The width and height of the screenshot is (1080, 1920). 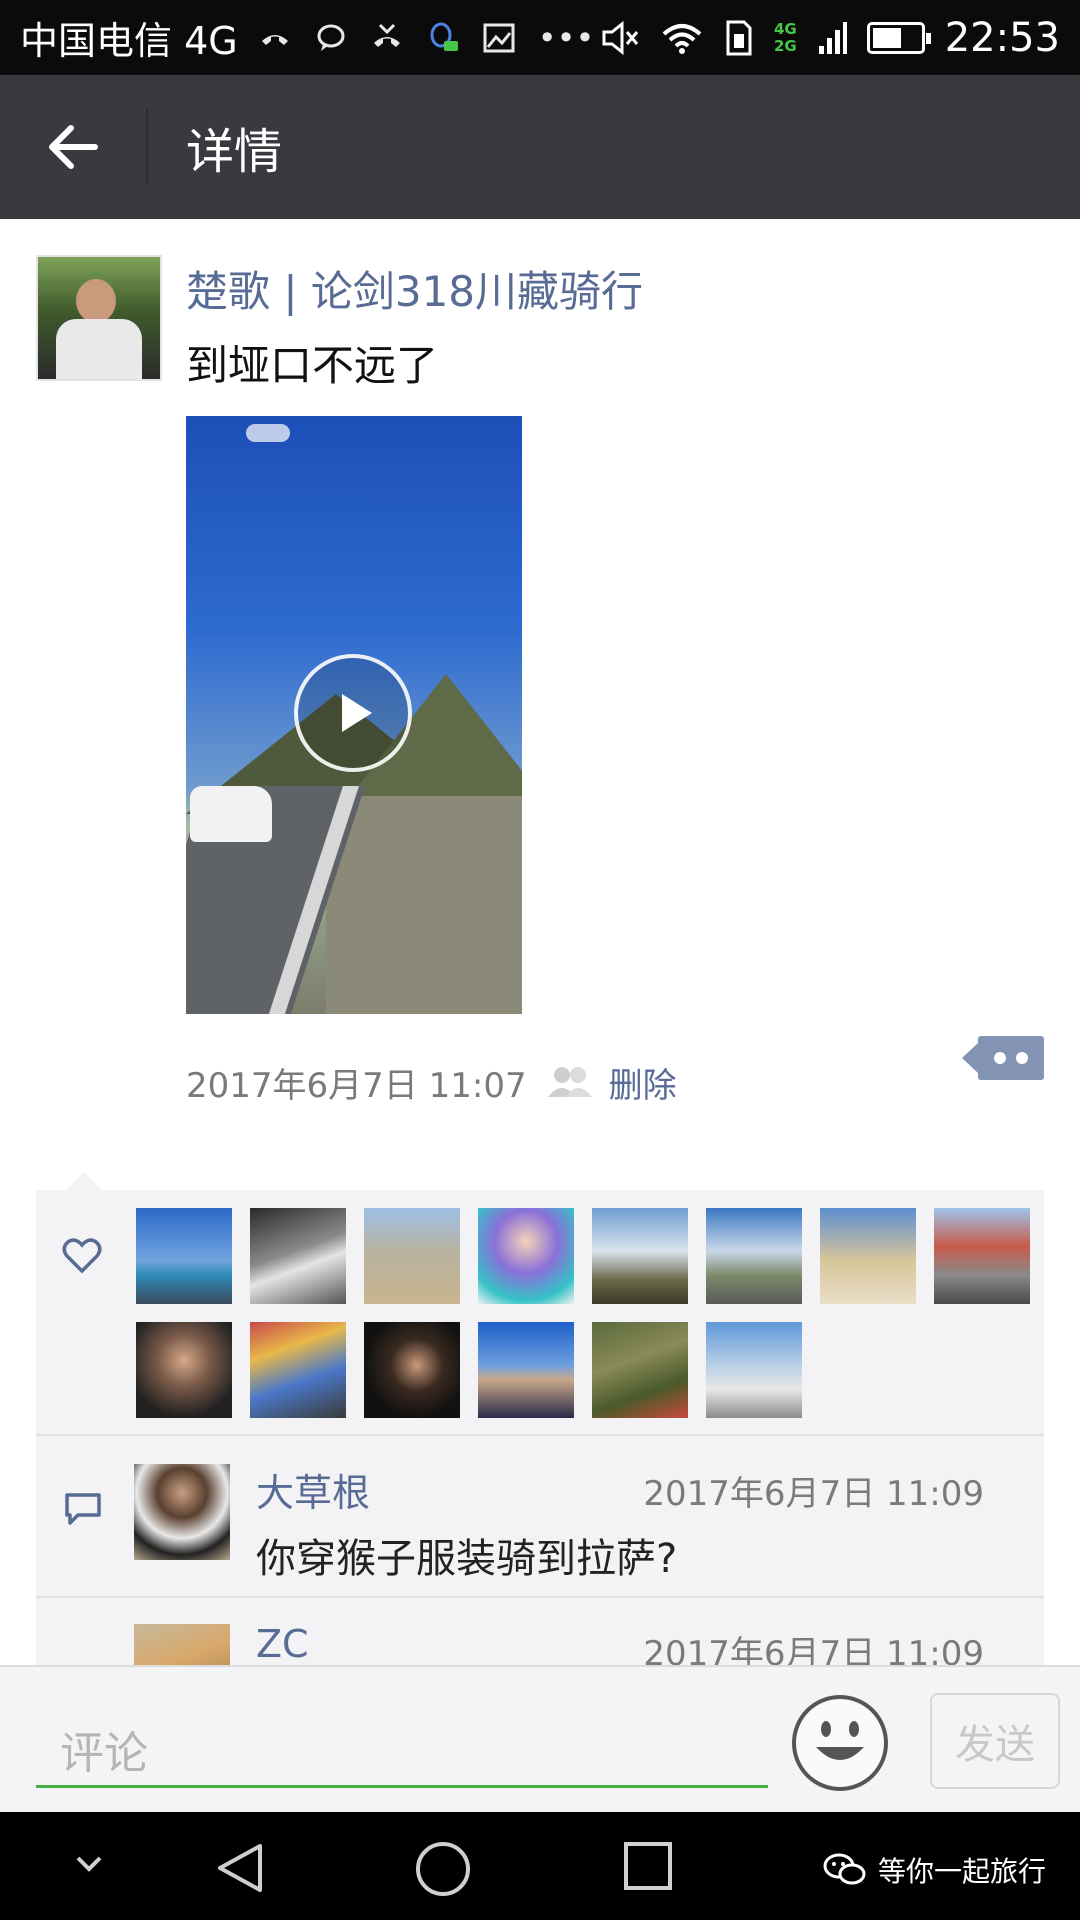 I want to click on status-bar: 中国电信 4G ••• 4G 2G 22:53, so click(x=540, y=37).